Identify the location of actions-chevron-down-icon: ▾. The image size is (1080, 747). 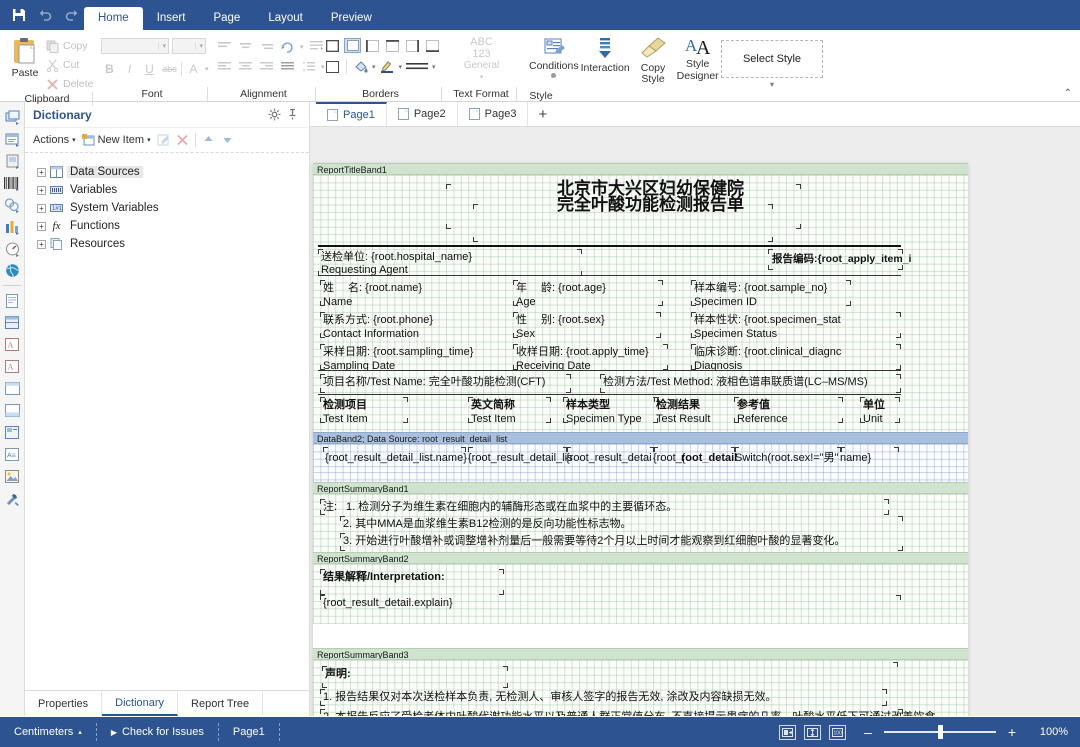
(74, 140).